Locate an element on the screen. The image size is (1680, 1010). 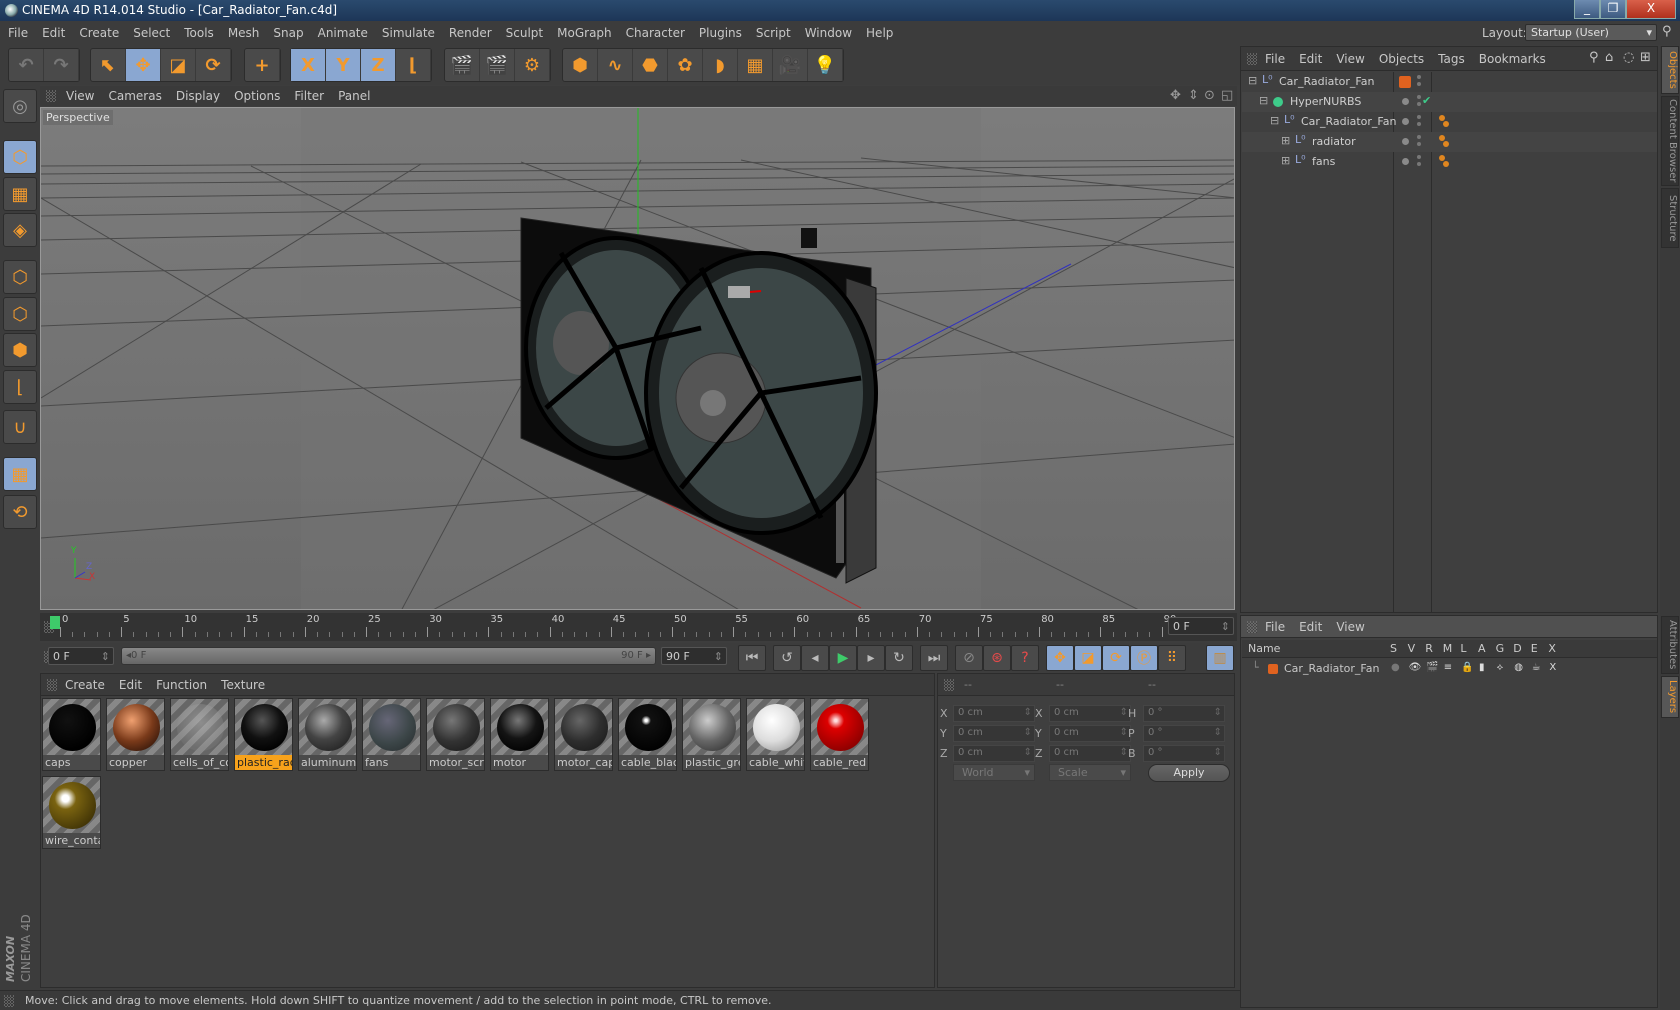
layer-column-v: V is located at coordinates (1412, 648).